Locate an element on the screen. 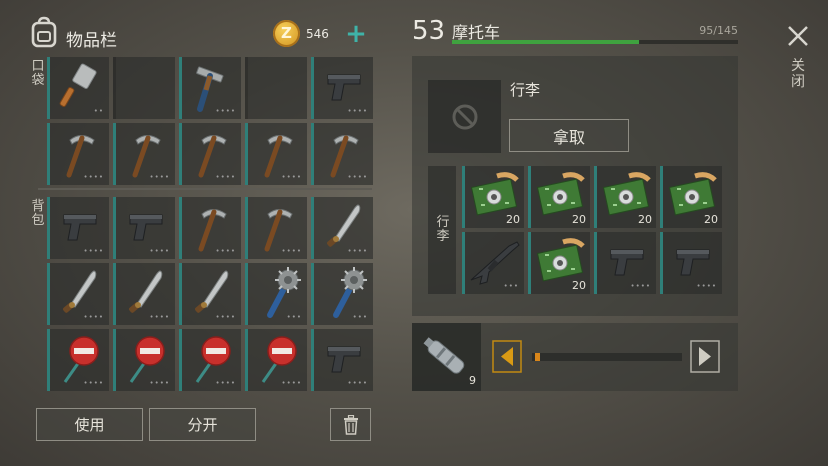 This screenshot has height=466, width=828. backpack-label: 背包 is located at coordinates (38, 213).